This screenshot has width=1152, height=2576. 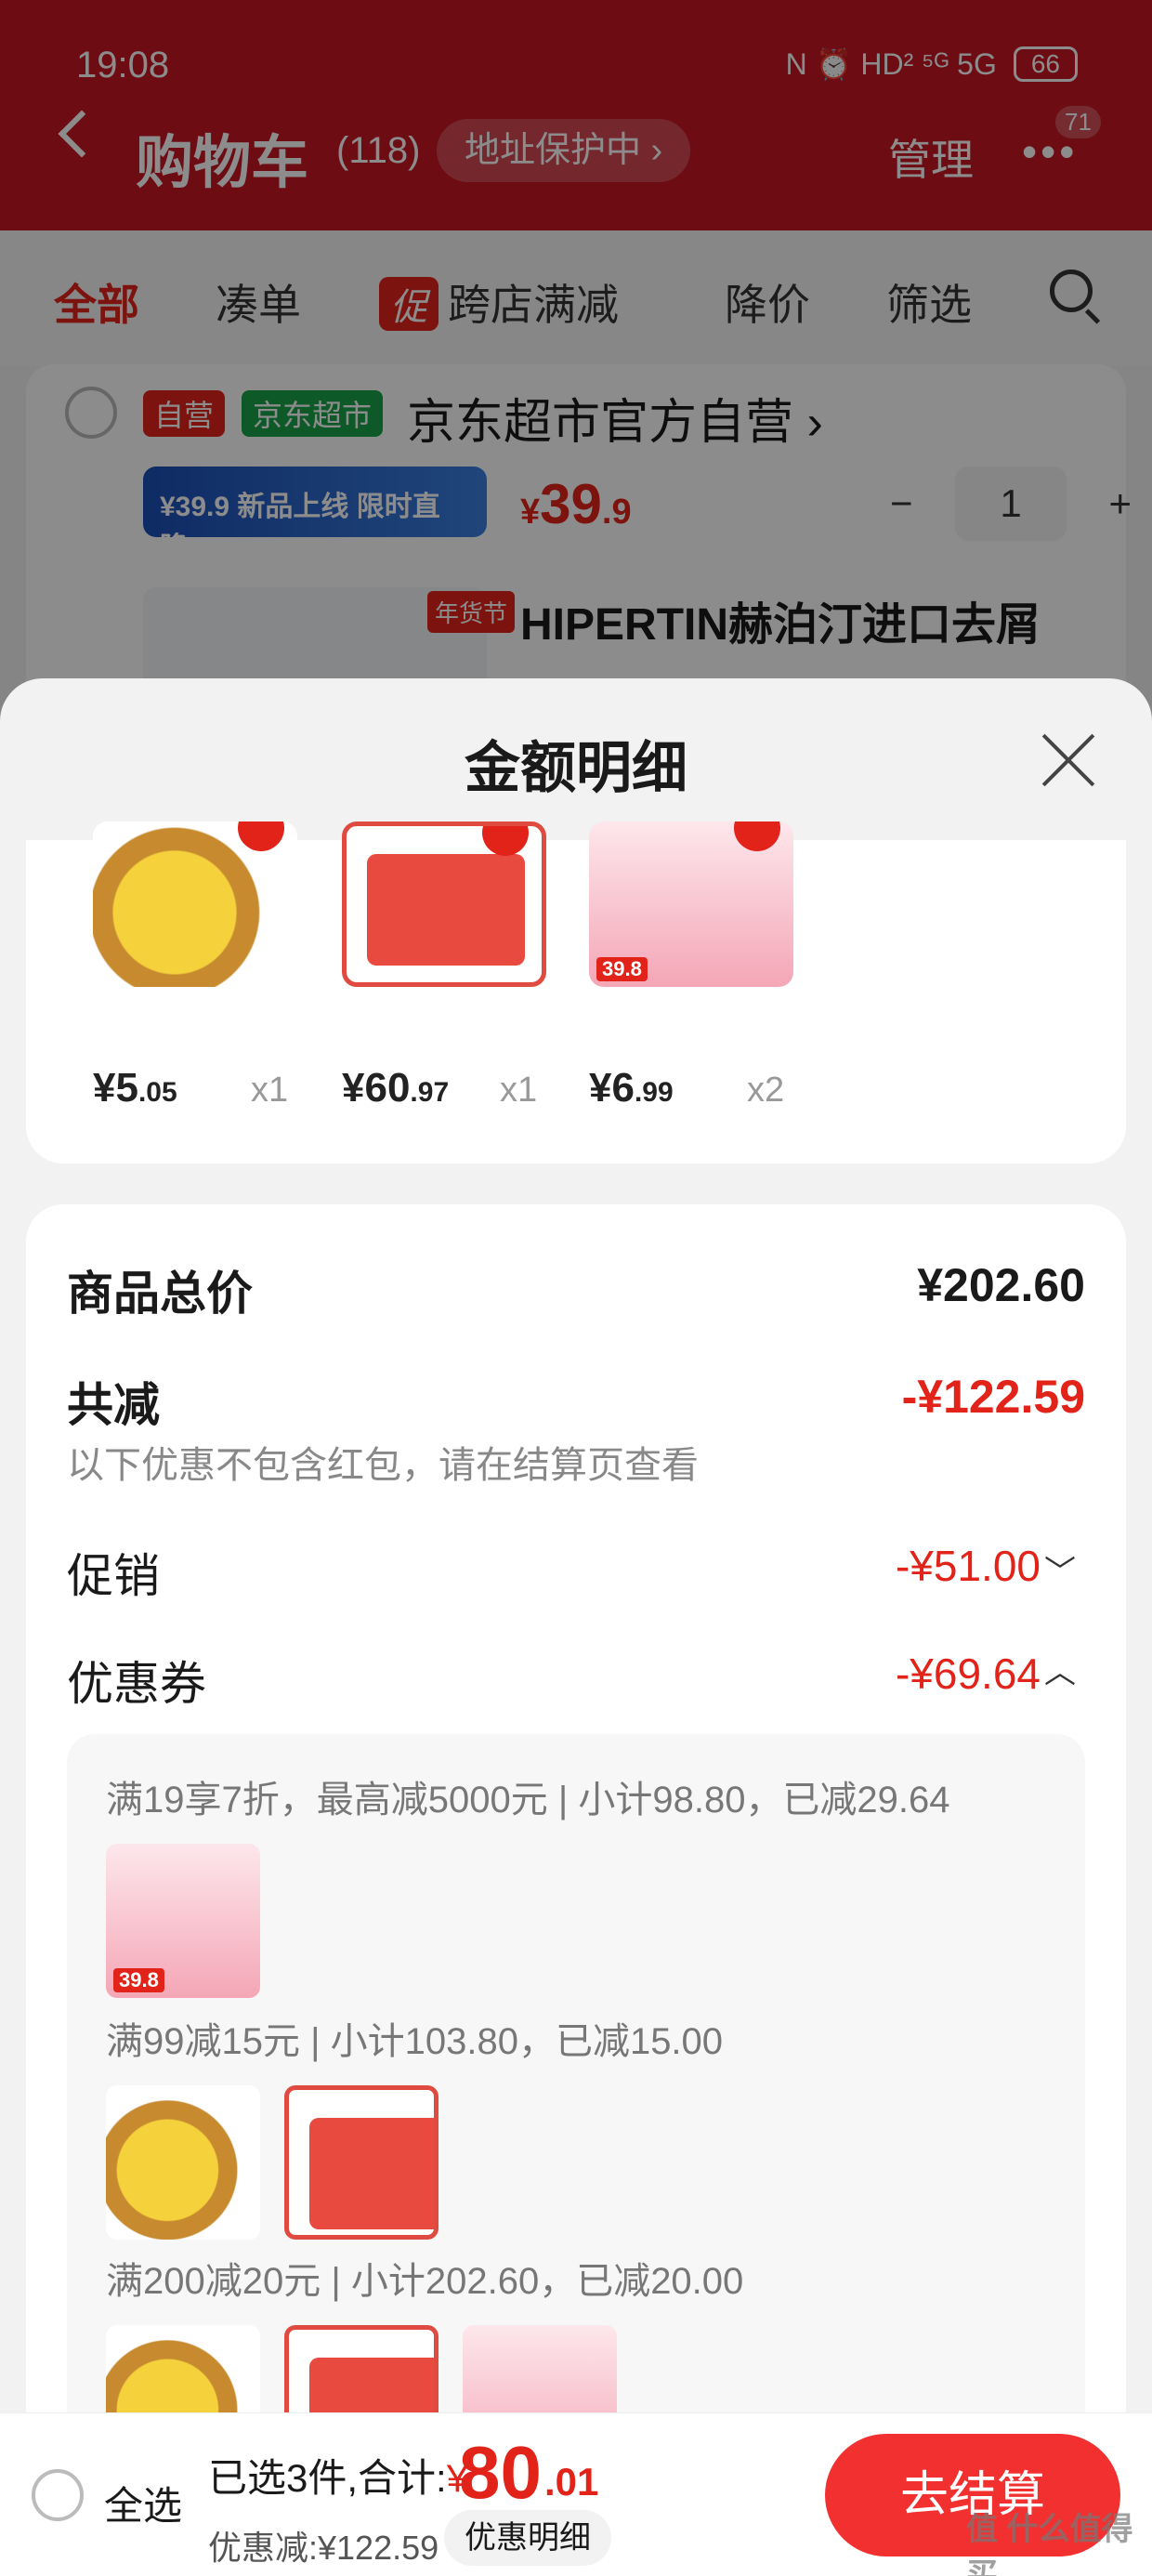 I want to click on coupon-rule: 满200减20元 | 小计202.60，已减20.00, so click(x=425, y=2281).